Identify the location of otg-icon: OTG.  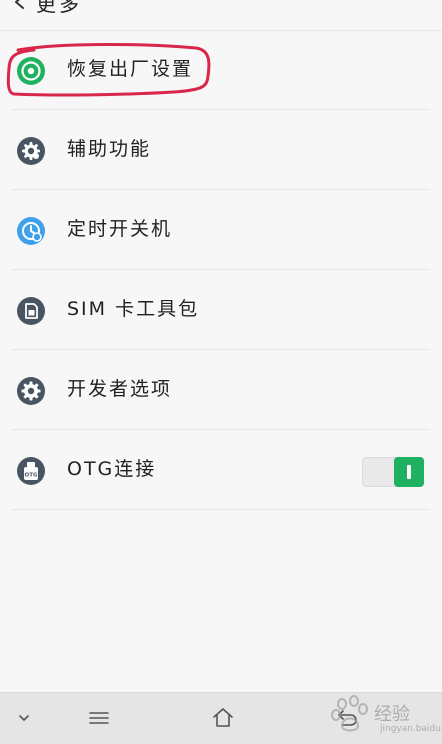
(31, 471).